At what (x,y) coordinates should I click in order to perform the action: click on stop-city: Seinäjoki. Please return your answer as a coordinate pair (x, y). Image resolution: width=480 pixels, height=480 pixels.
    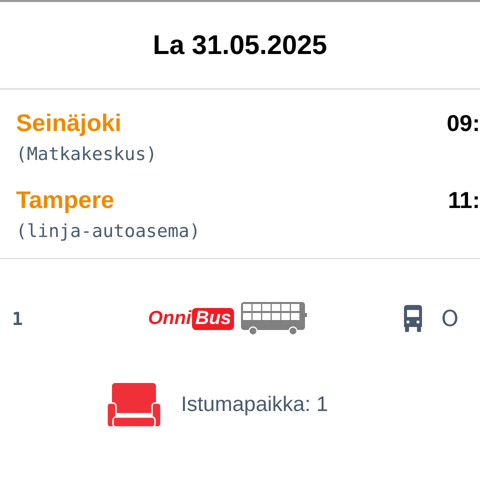
    Looking at the image, I should click on (69, 124).